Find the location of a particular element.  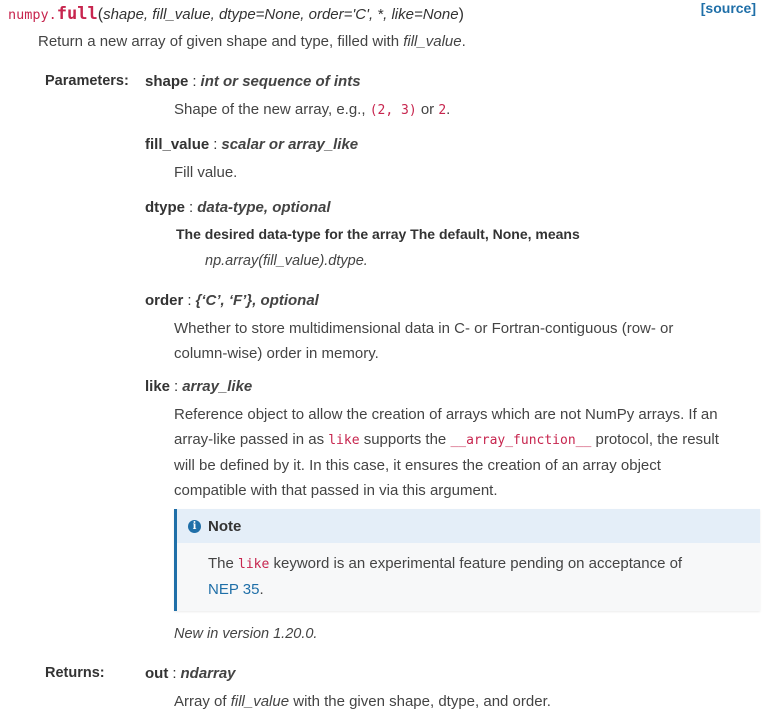

fill-value-description: Fill value. is located at coordinates (206, 172).